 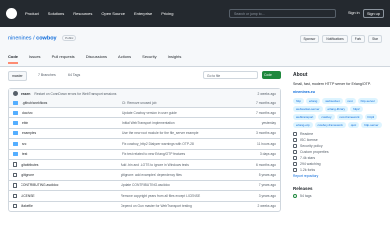 What do you see at coordinates (46, 38) in the screenshot?
I see `repo-name-link: cowboy` at bounding box center [46, 38].